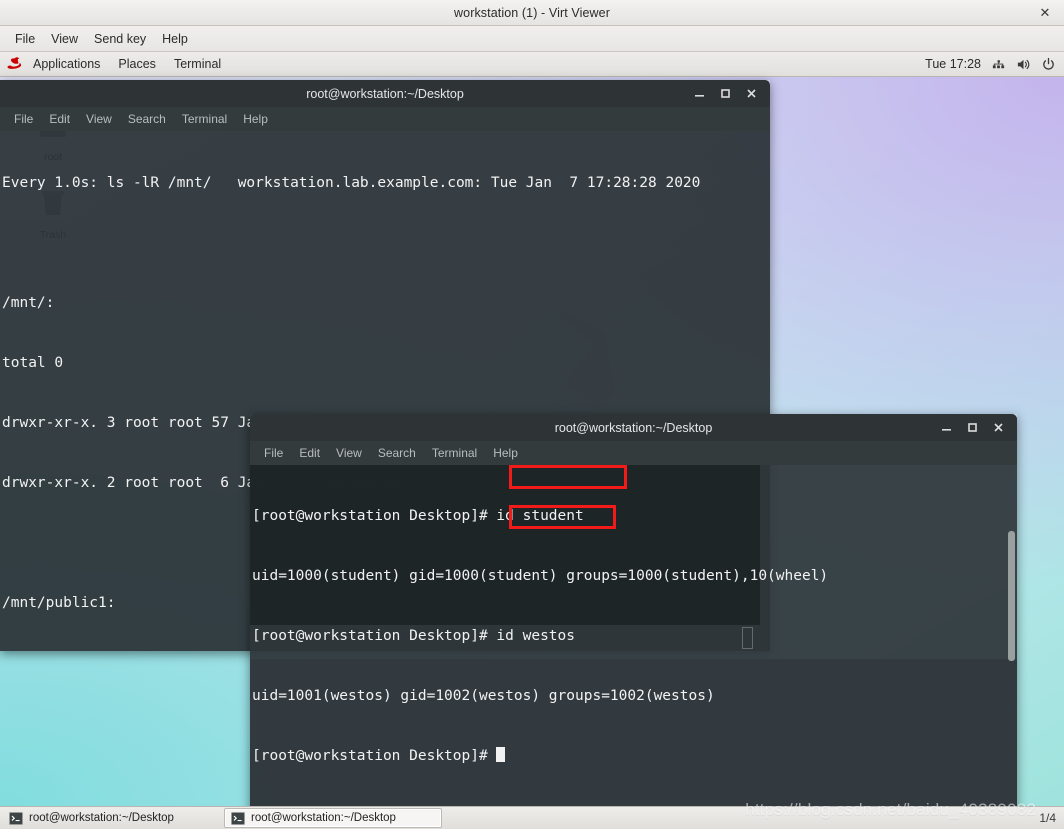 The height and width of the screenshot is (829, 1064). I want to click on terminal1-titlebar: root@workstation:~/Desktop, so click(385, 93).